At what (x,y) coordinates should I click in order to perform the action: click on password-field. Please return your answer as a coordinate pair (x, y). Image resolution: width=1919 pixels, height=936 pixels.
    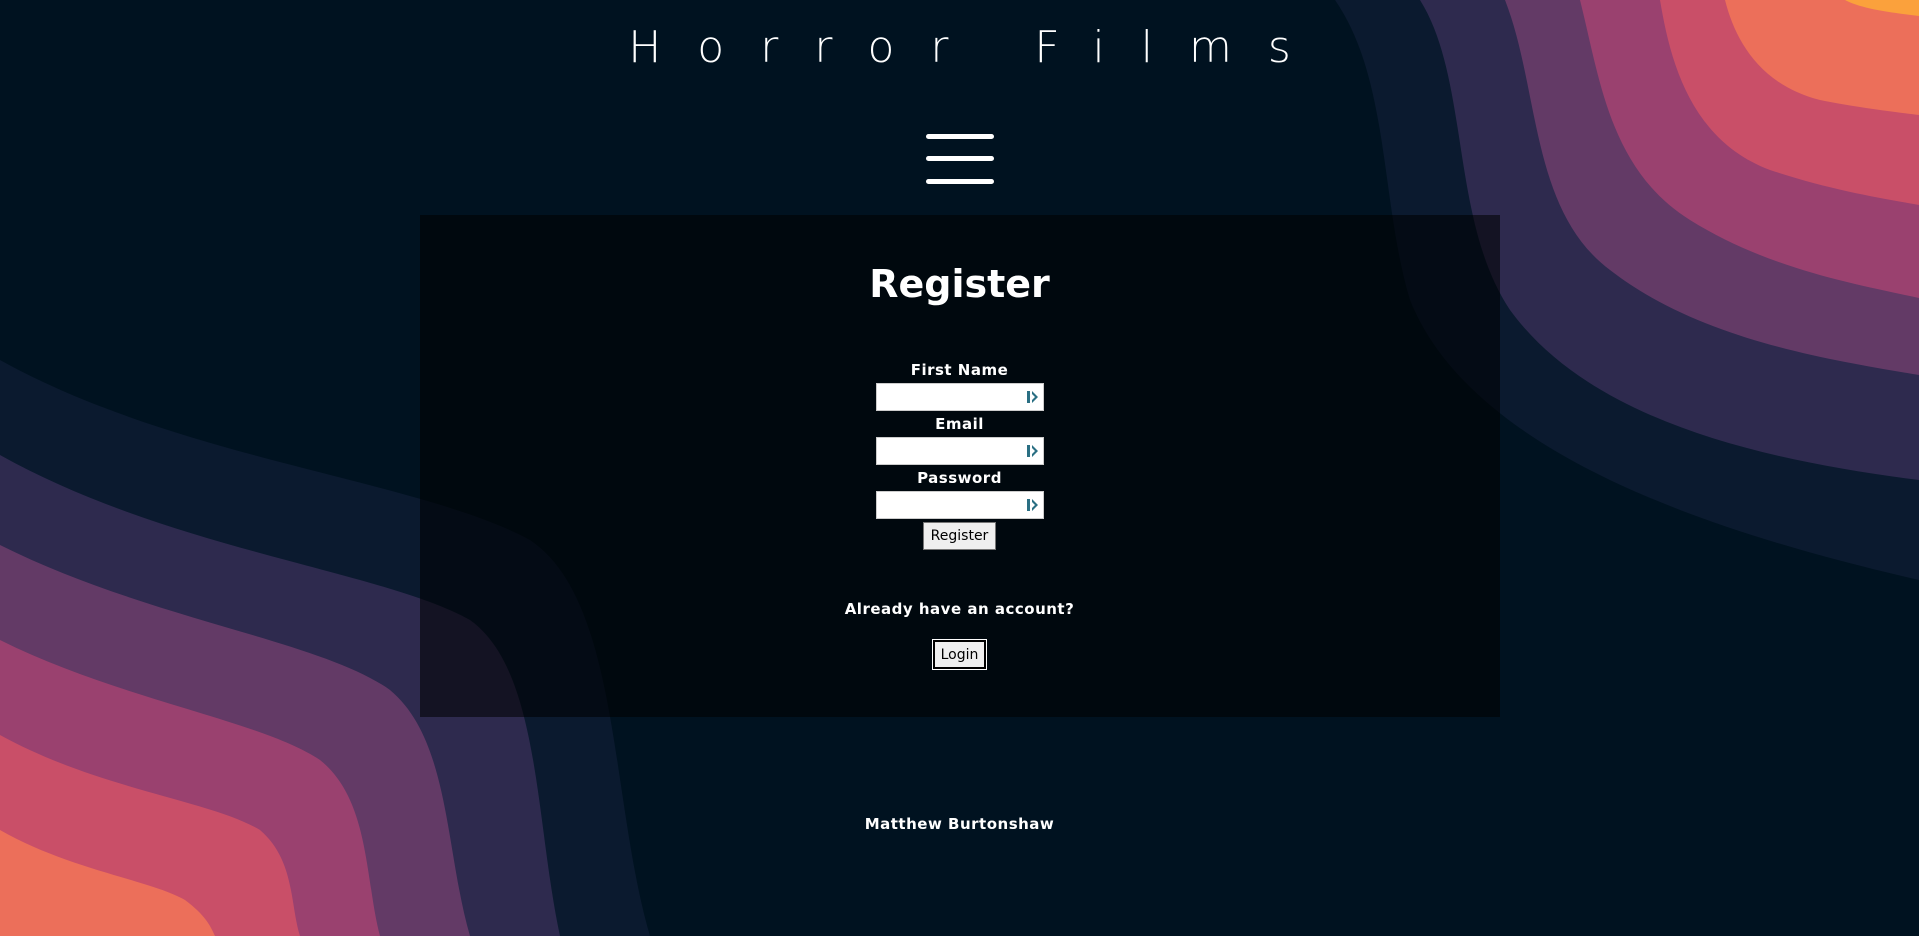
    Looking at the image, I should click on (960, 505).